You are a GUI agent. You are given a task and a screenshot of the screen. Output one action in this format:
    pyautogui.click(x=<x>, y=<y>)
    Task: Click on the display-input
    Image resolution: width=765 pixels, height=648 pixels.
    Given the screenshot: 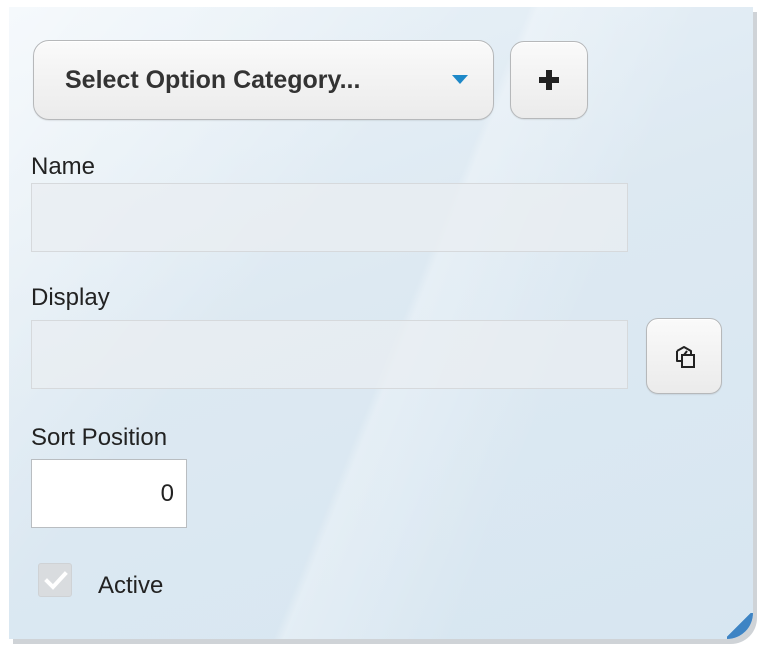 What is the action you would take?
    pyautogui.click(x=329, y=354)
    